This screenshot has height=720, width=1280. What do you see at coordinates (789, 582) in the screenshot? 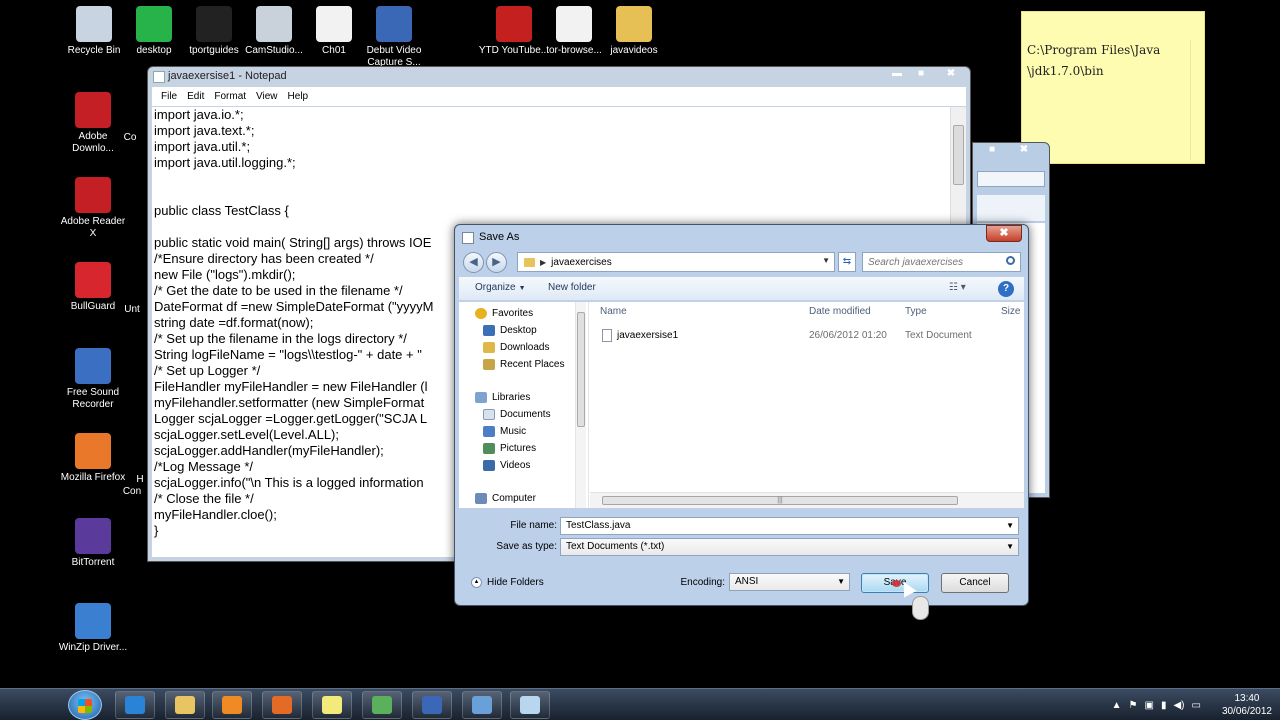
I see `encoding-select: ANSI ▼` at bounding box center [789, 582].